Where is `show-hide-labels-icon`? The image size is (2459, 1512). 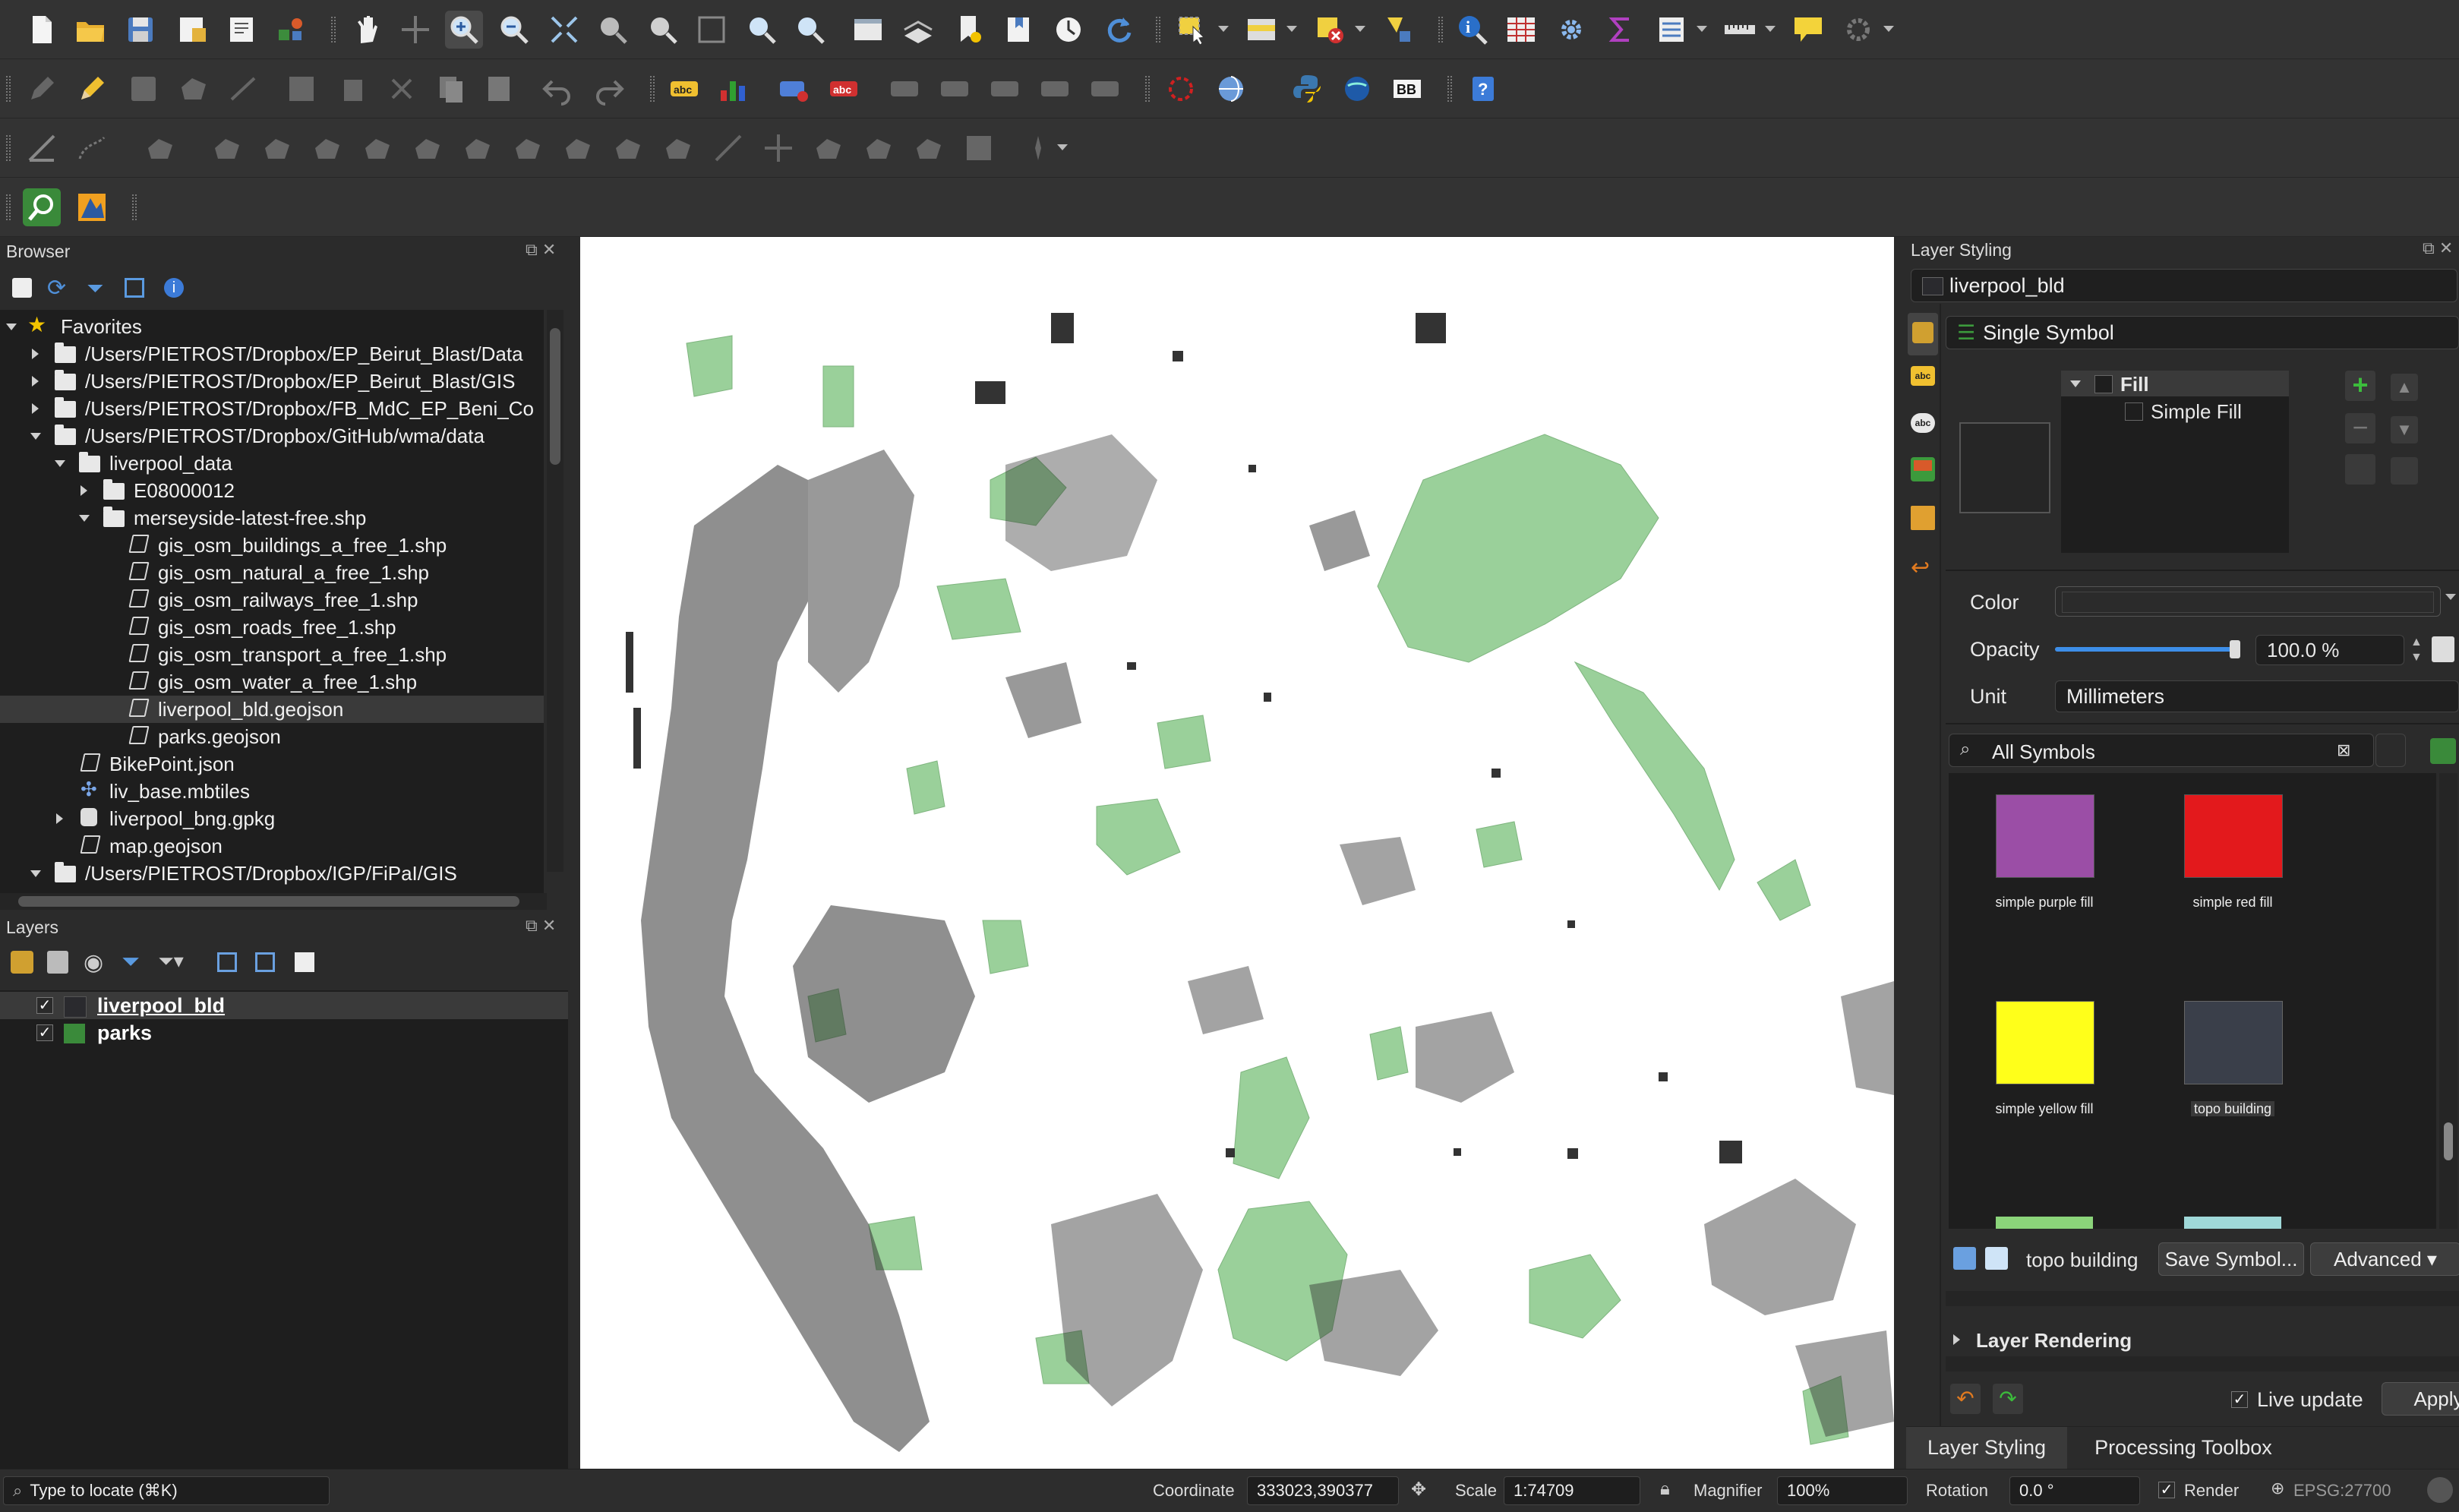 show-hide-labels-icon is located at coordinates (1055, 89).